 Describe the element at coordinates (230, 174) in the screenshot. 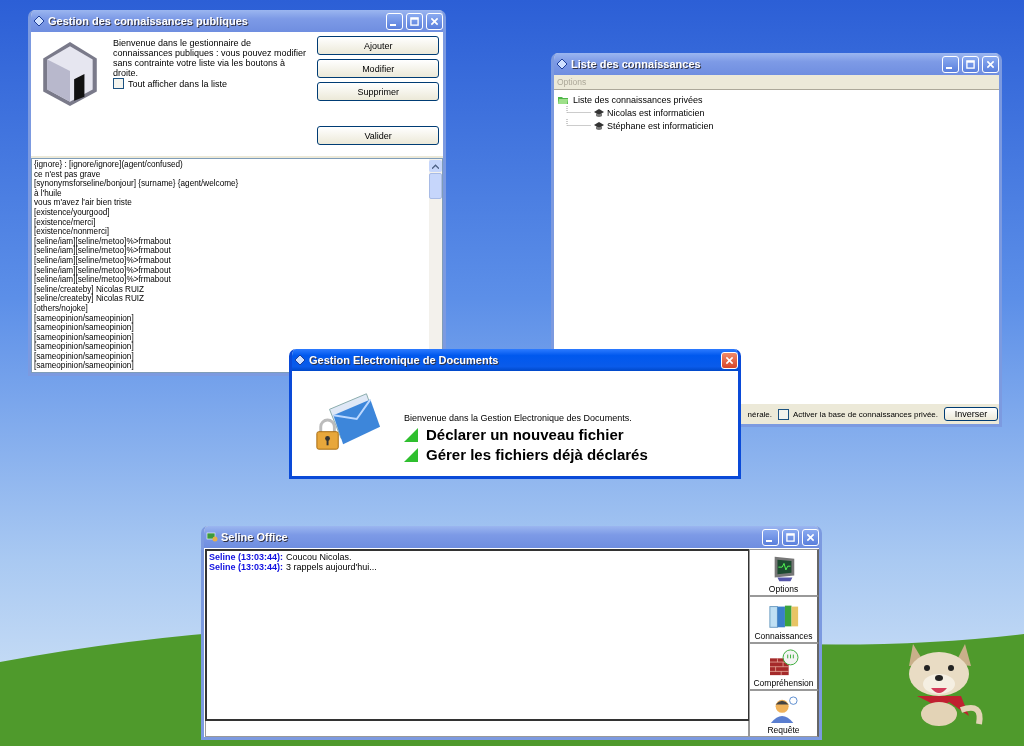

I see `list-item: ce n'est pas grave` at that location.